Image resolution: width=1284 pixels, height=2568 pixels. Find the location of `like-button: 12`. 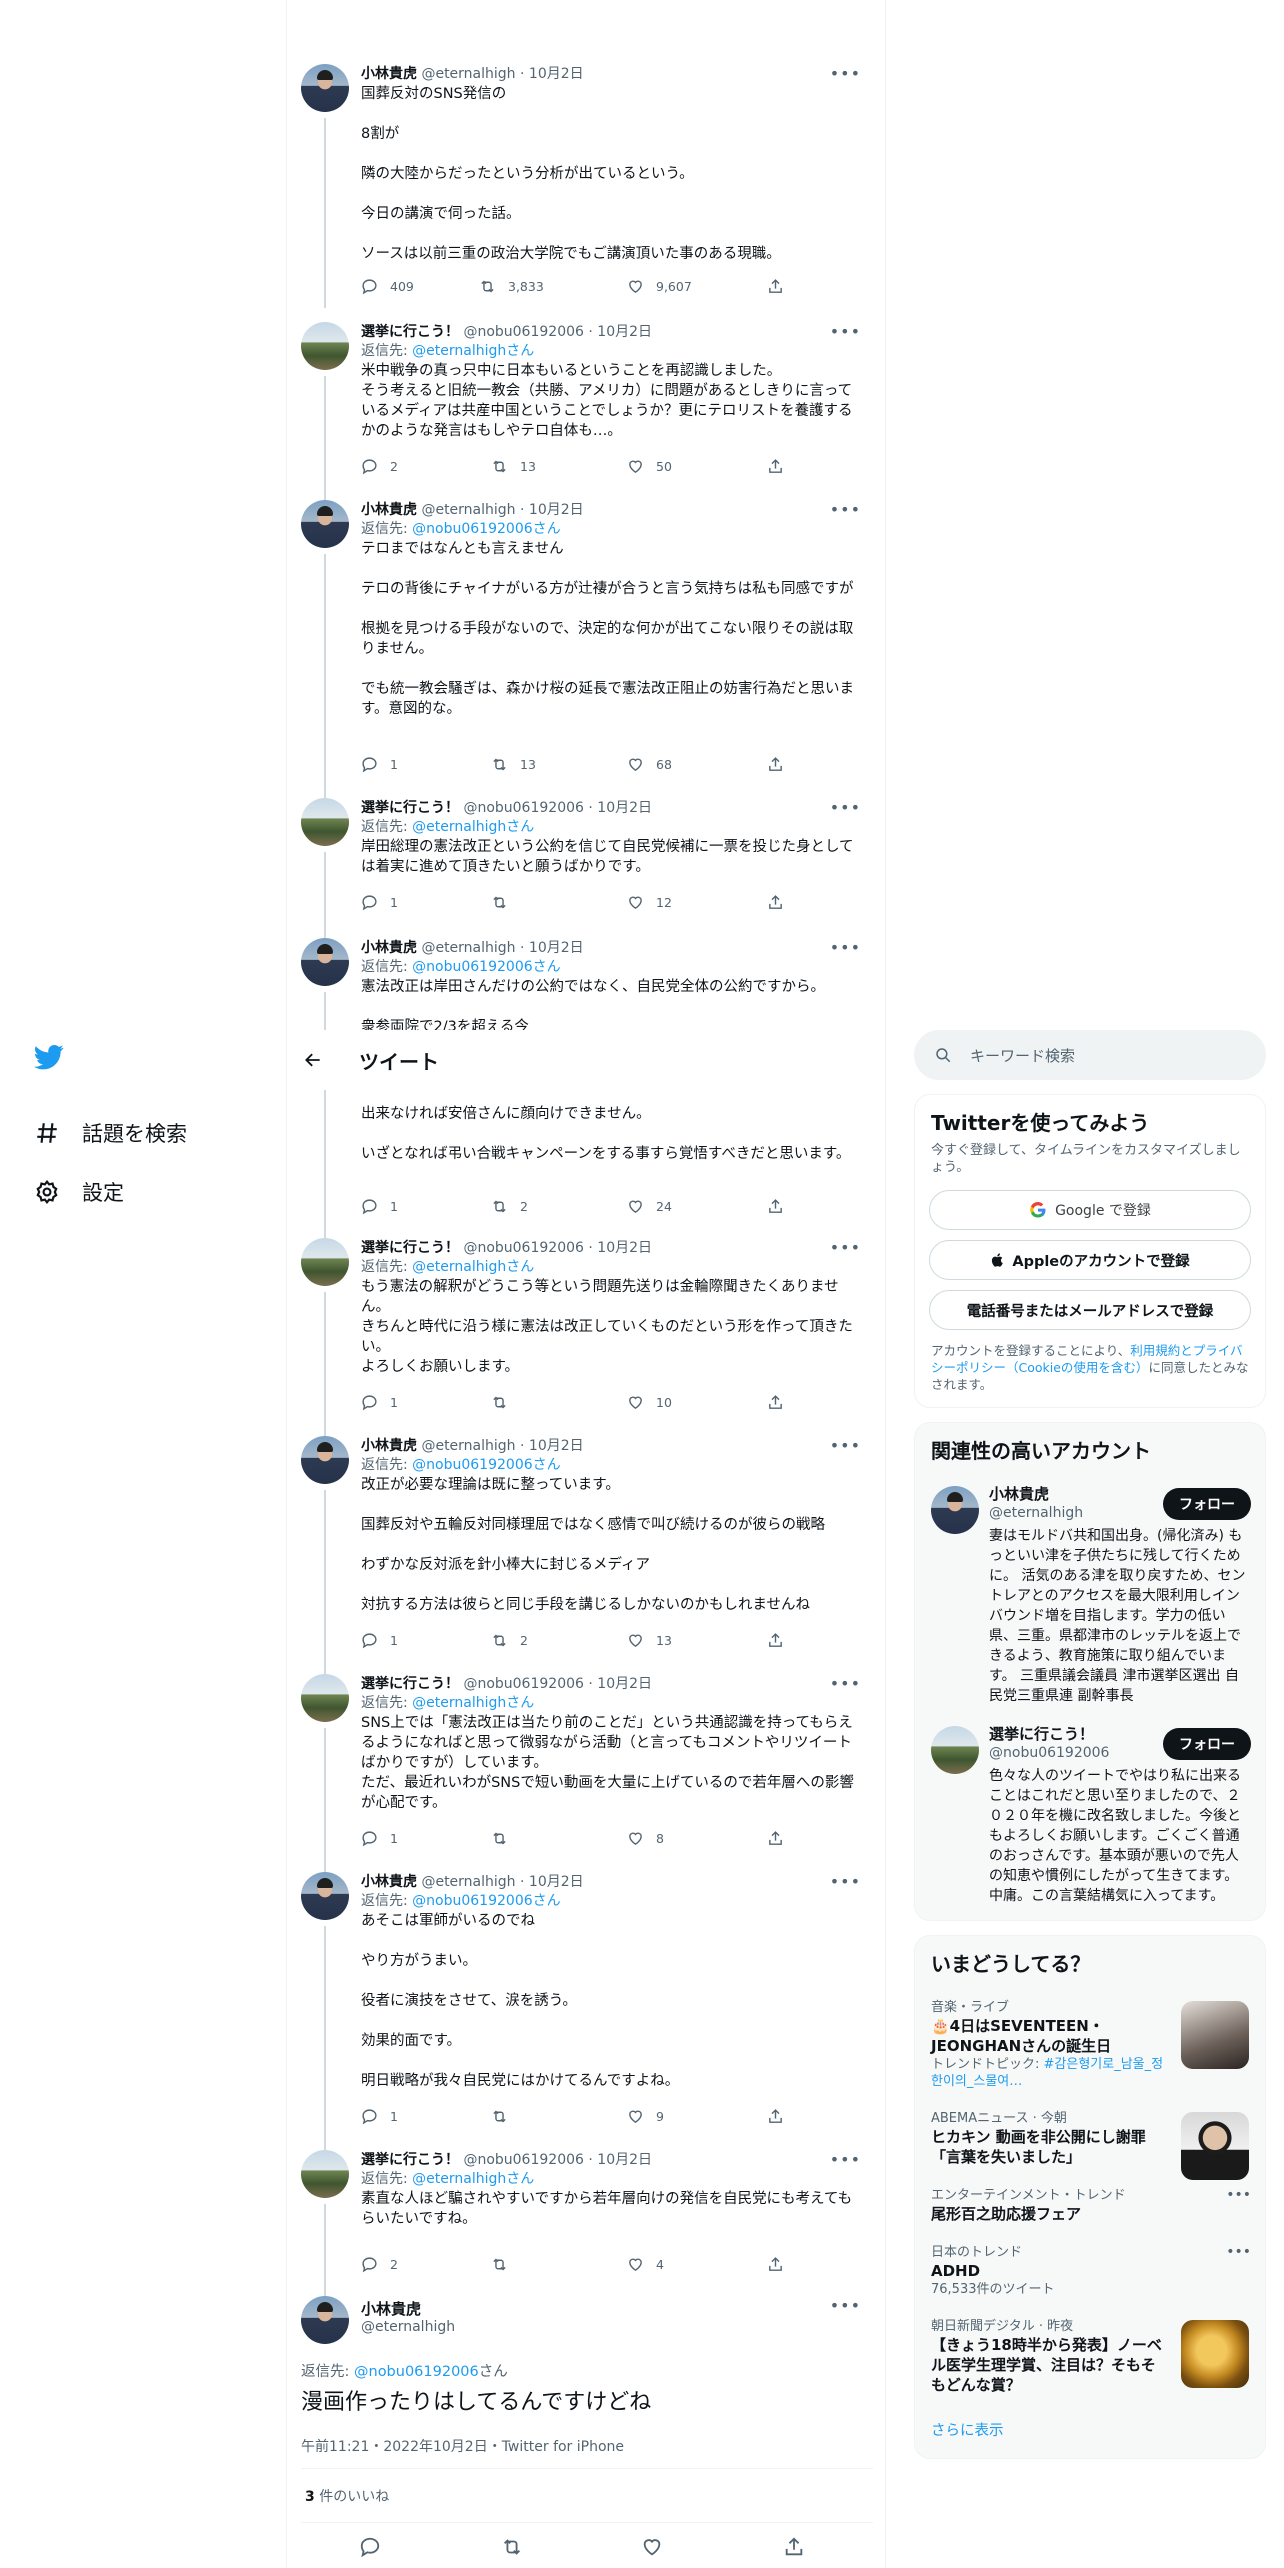

like-button: 12 is located at coordinates (649, 902).